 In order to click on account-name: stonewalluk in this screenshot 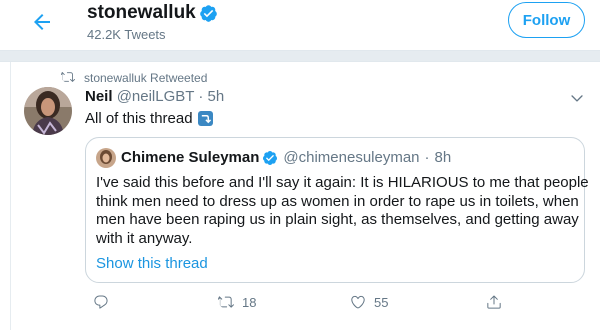, I will do `click(141, 12)`.